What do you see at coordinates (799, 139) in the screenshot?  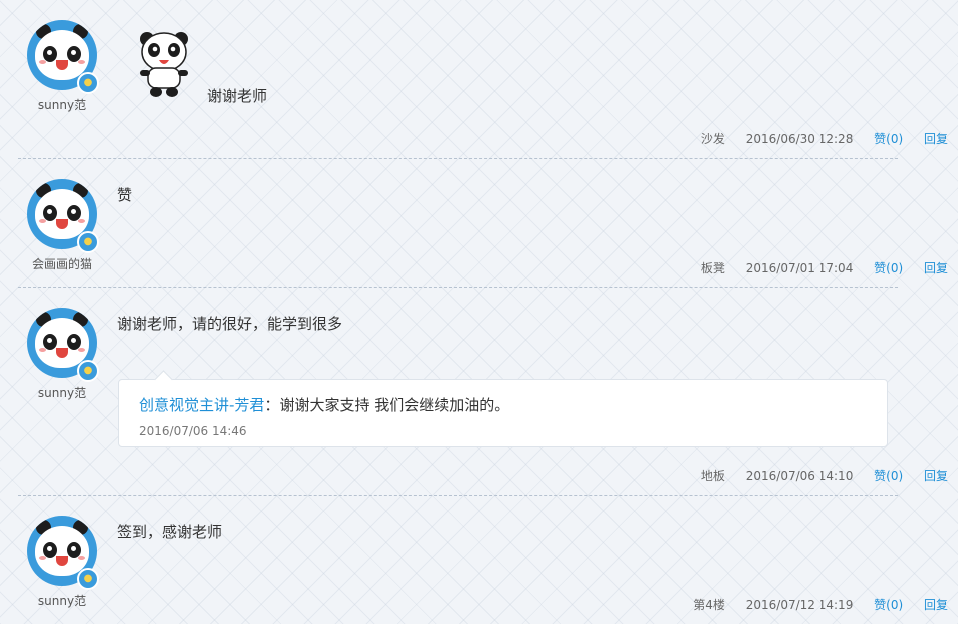 I see `comment-time: 2016/06/30 12:28` at bounding box center [799, 139].